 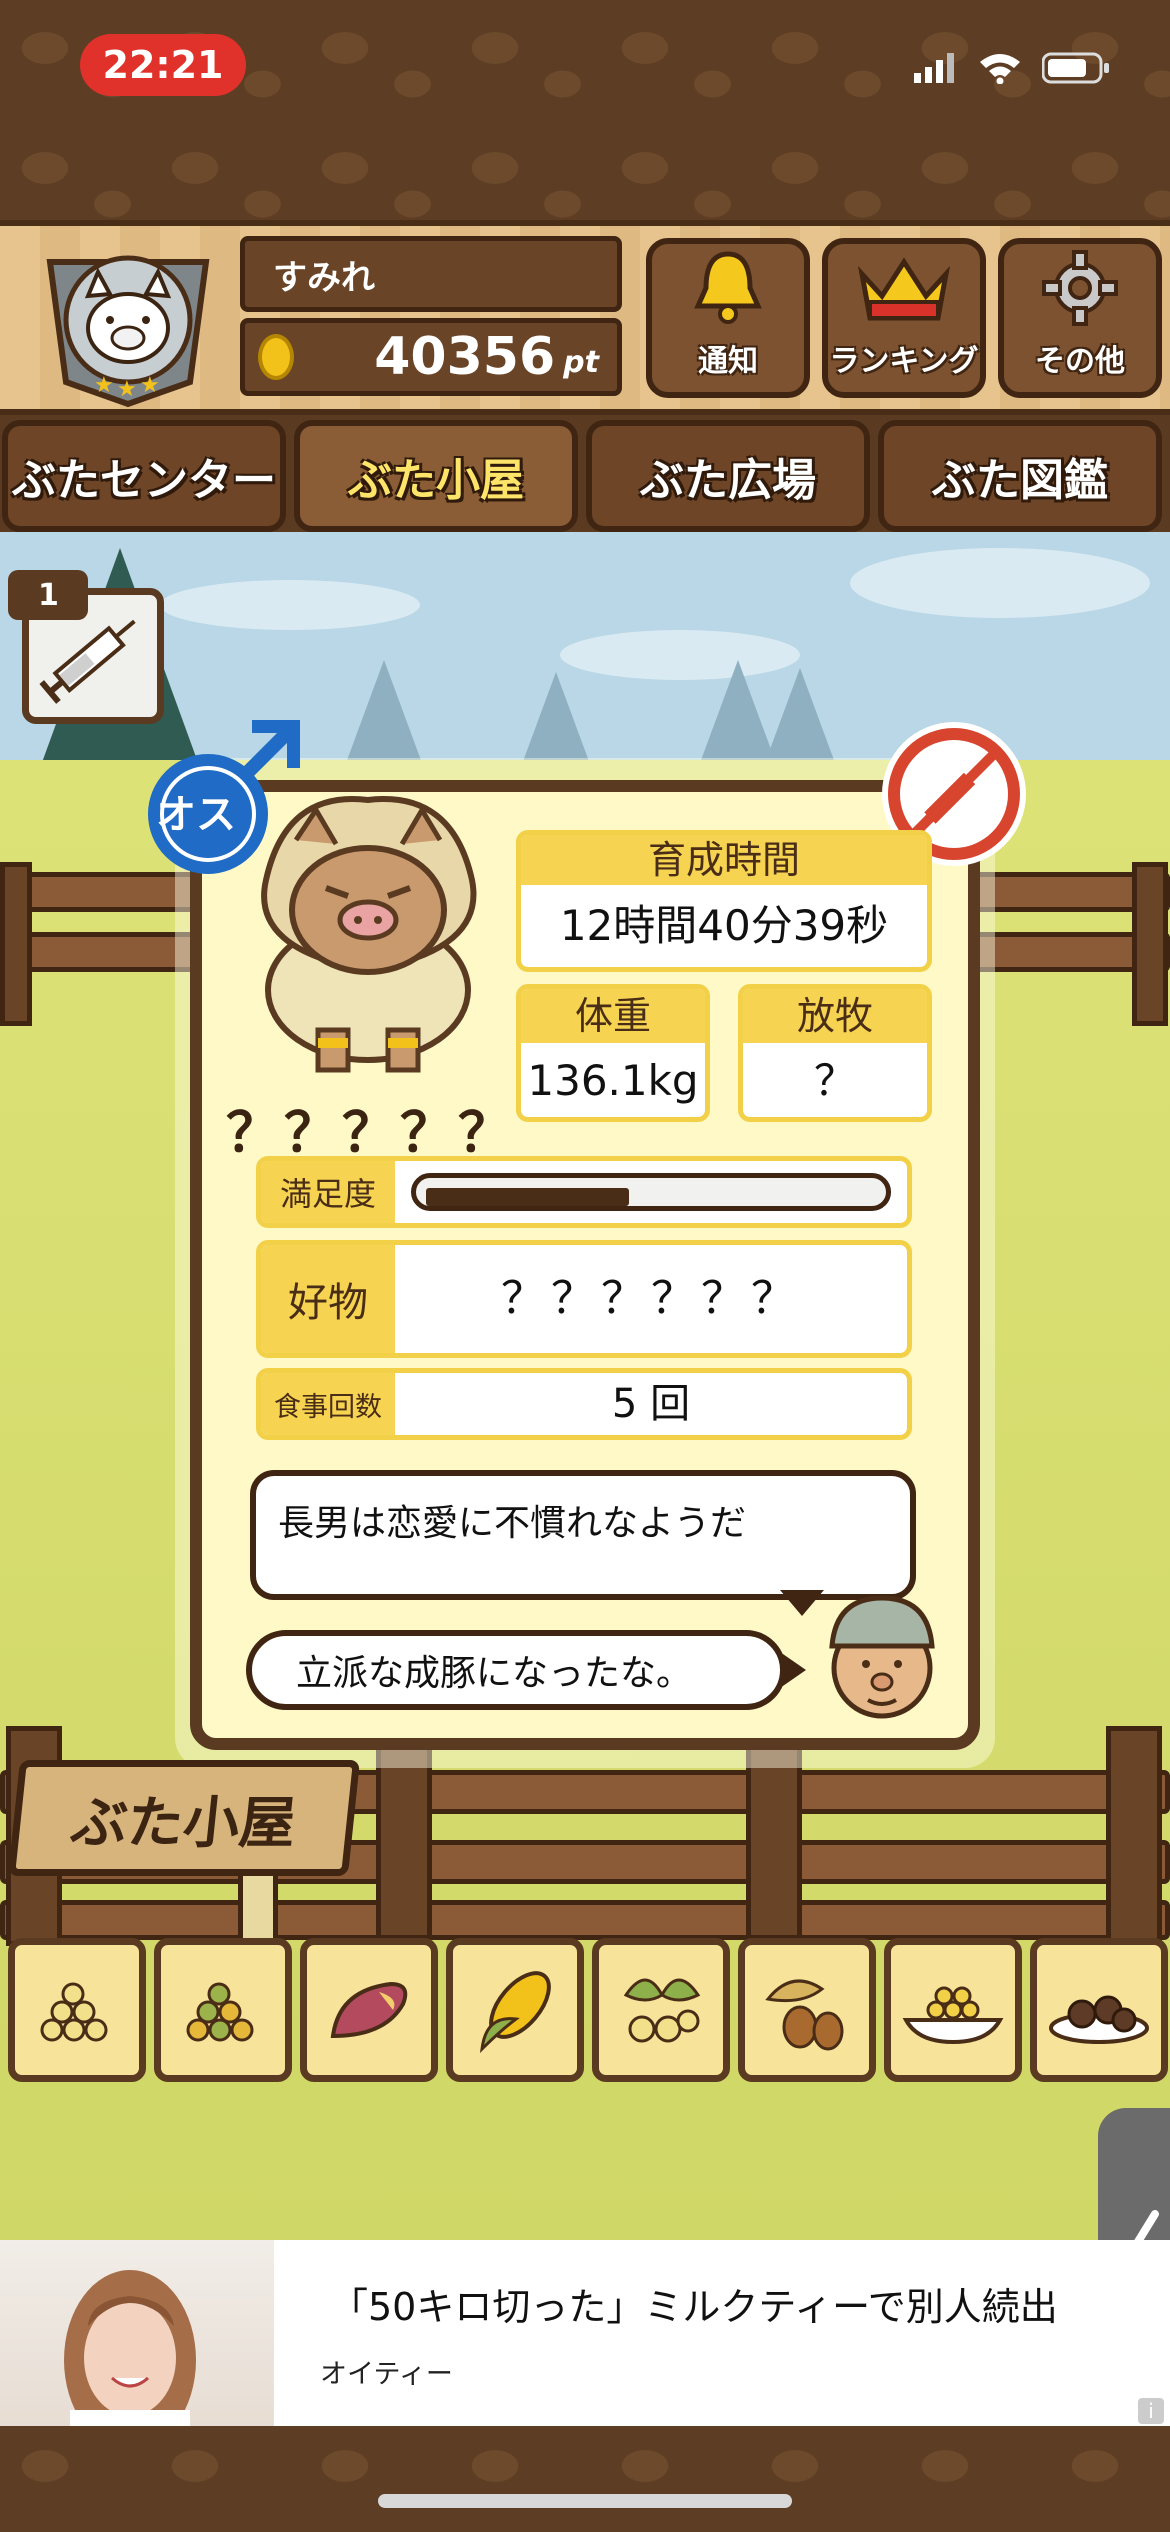 I want to click on food-slot-mixed-beans, so click(x=223, y=2010).